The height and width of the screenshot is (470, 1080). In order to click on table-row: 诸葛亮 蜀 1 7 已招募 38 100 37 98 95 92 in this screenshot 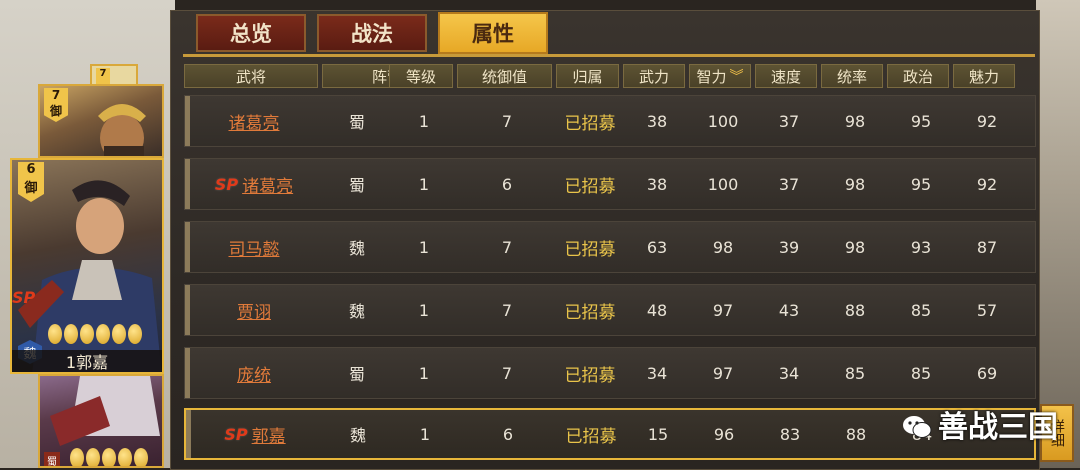, I will do `click(610, 121)`.